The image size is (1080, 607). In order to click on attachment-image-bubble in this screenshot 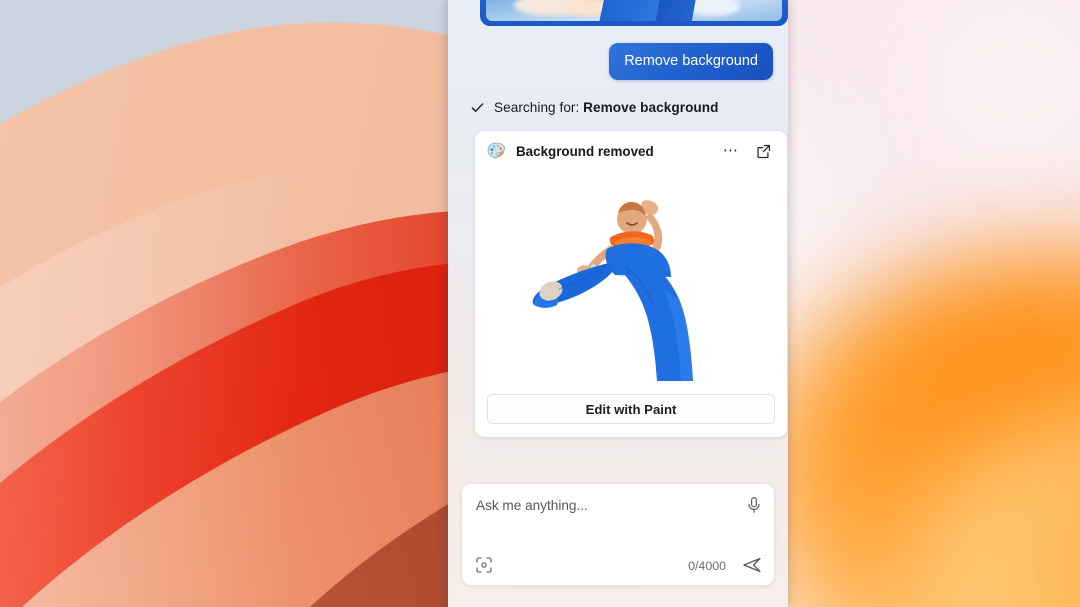, I will do `click(634, 13)`.